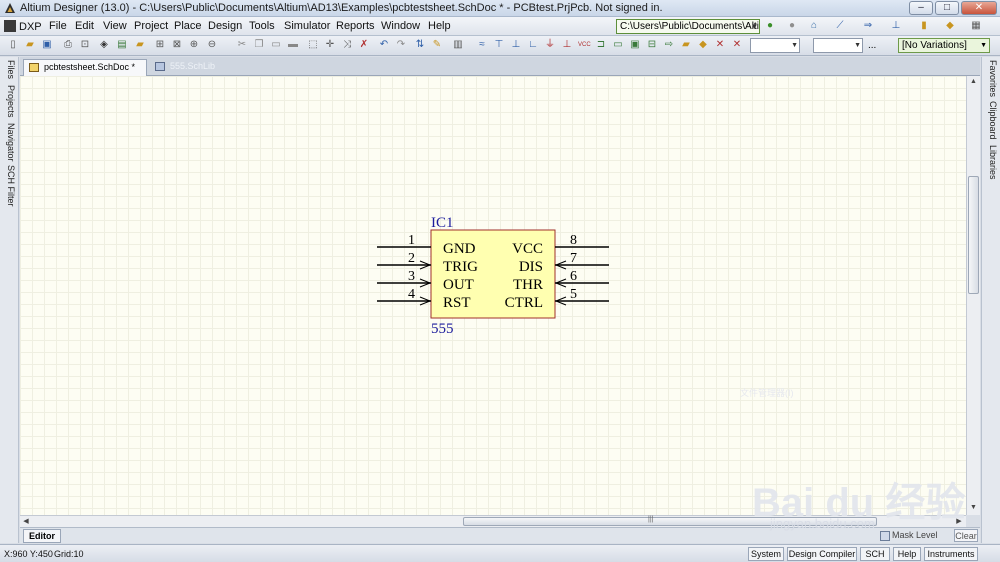  Describe the element at coordinates (651, 519) in the screenshot. I see `scroll-grip-icon: |||` at that location.